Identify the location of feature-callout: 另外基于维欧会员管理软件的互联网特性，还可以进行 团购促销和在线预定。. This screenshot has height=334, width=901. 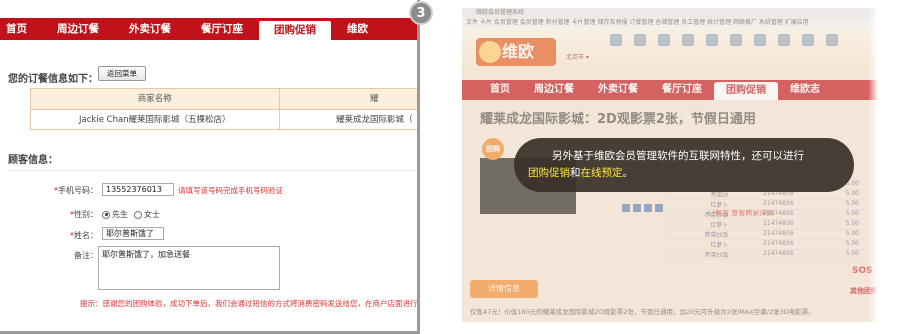
(684, 165).